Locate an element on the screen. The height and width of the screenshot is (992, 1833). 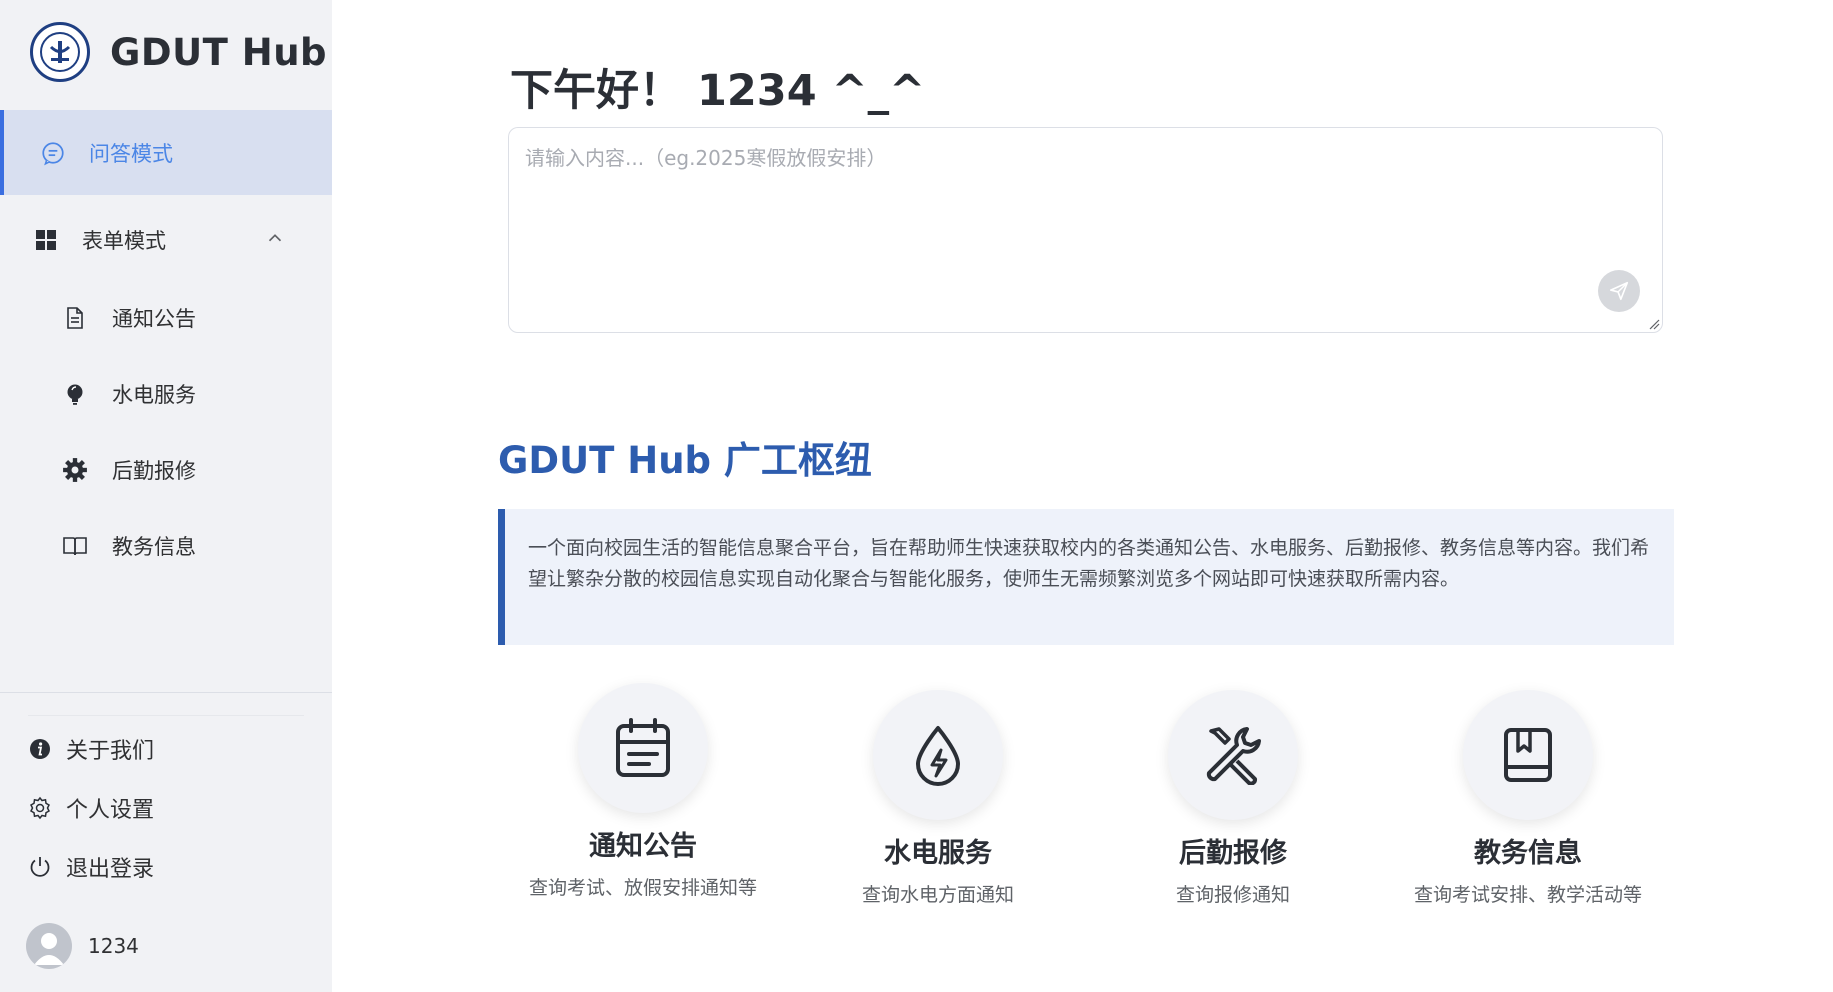
calendar-icon is located at coordinates (643, 747).